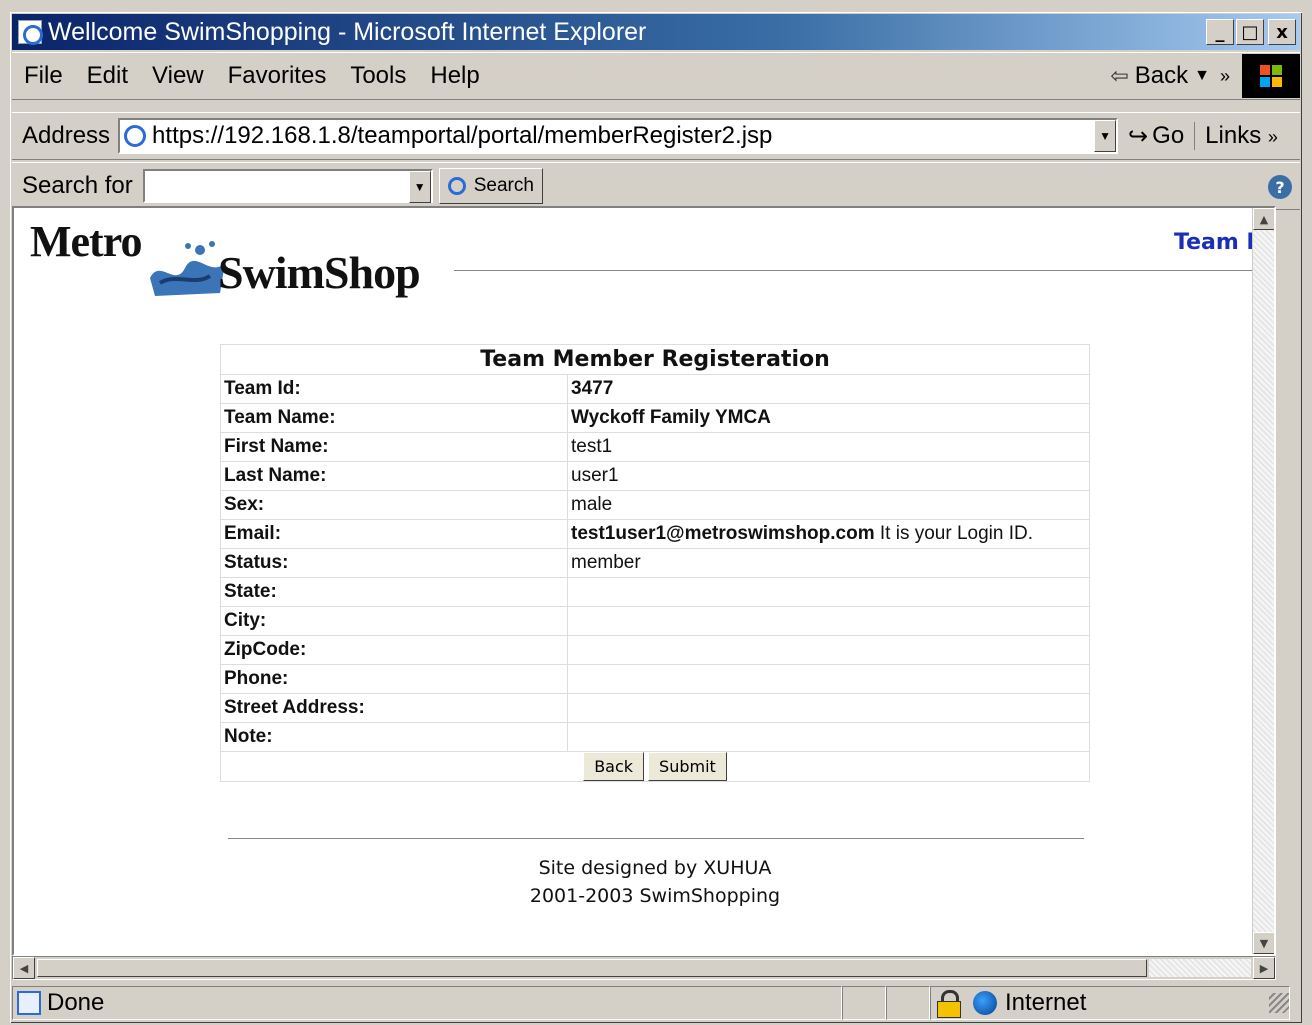 The image size is (1312, 1025). Describe the element at coordinates (828, 447) in the screenshot. I see `form-row-value-cell: test1` at that location.